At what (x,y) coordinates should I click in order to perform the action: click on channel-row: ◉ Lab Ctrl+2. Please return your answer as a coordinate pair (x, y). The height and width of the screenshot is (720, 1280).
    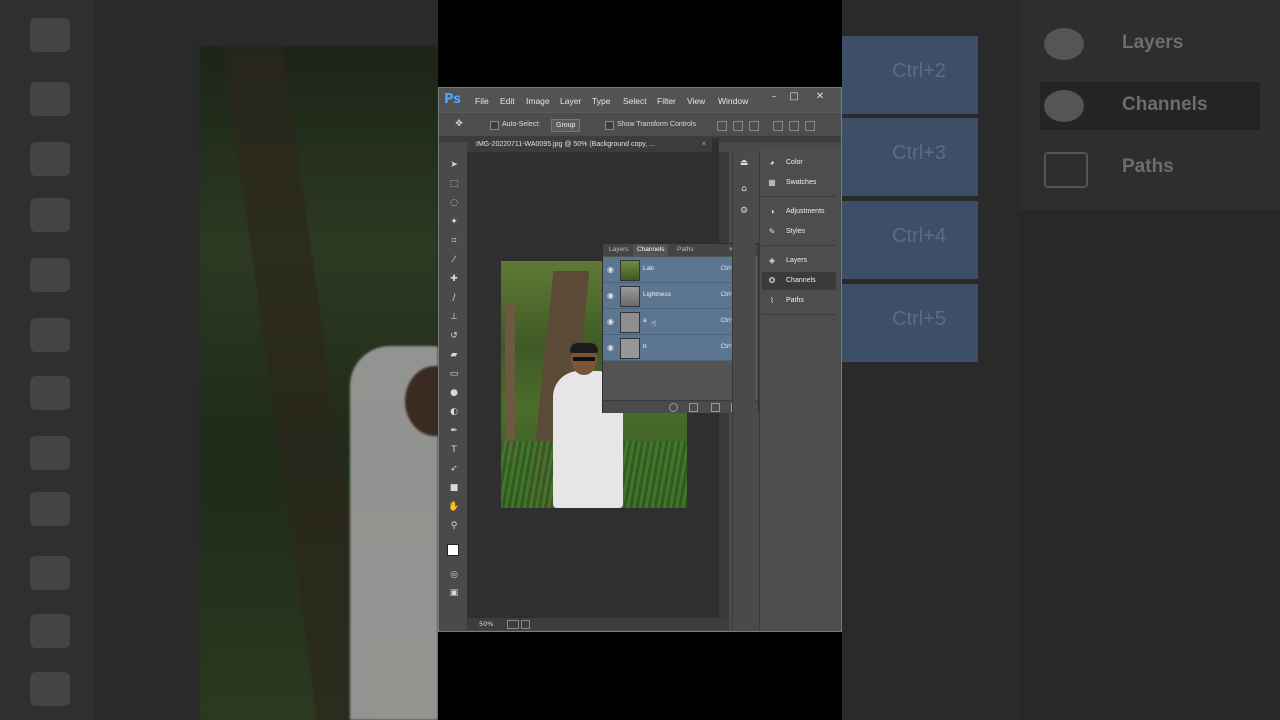
    Looking at the image, I should click on (675, 270).